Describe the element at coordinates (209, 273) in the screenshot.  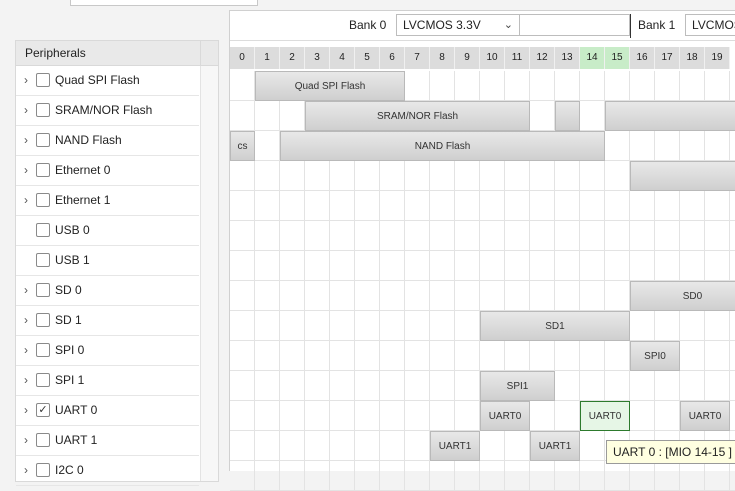
I see `peripherals-scrollbar` at that location.